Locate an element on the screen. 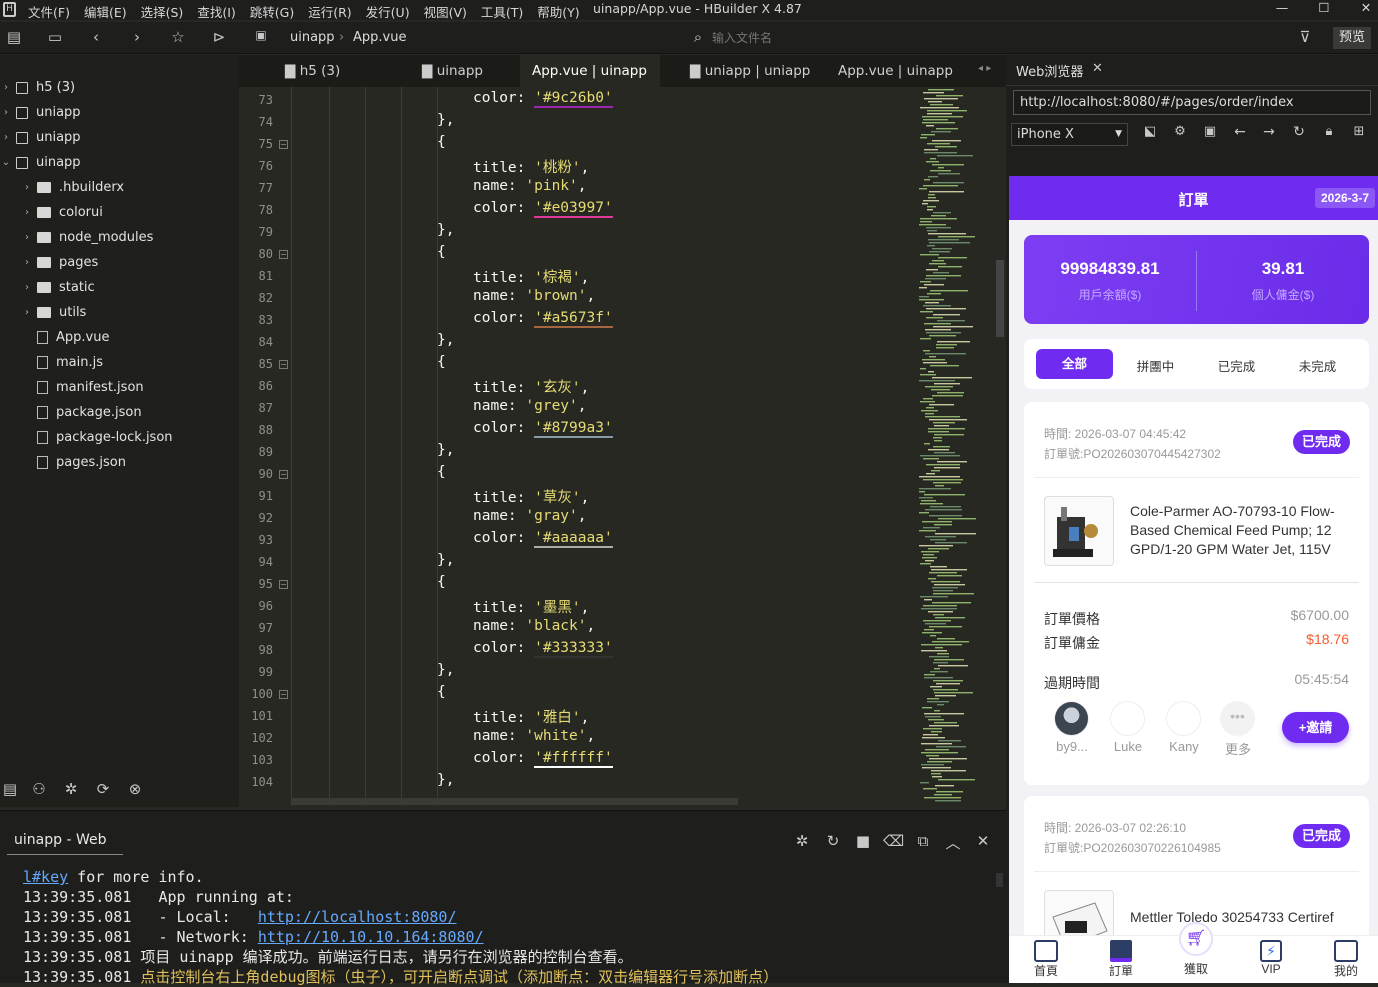  code-line: title: '雅白', is located at coordinates (531, 716).